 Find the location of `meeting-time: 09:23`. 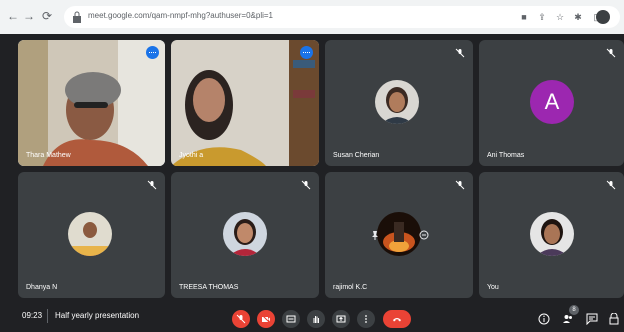

meeting-time: 09:23 is located at coordinates (32, 315).